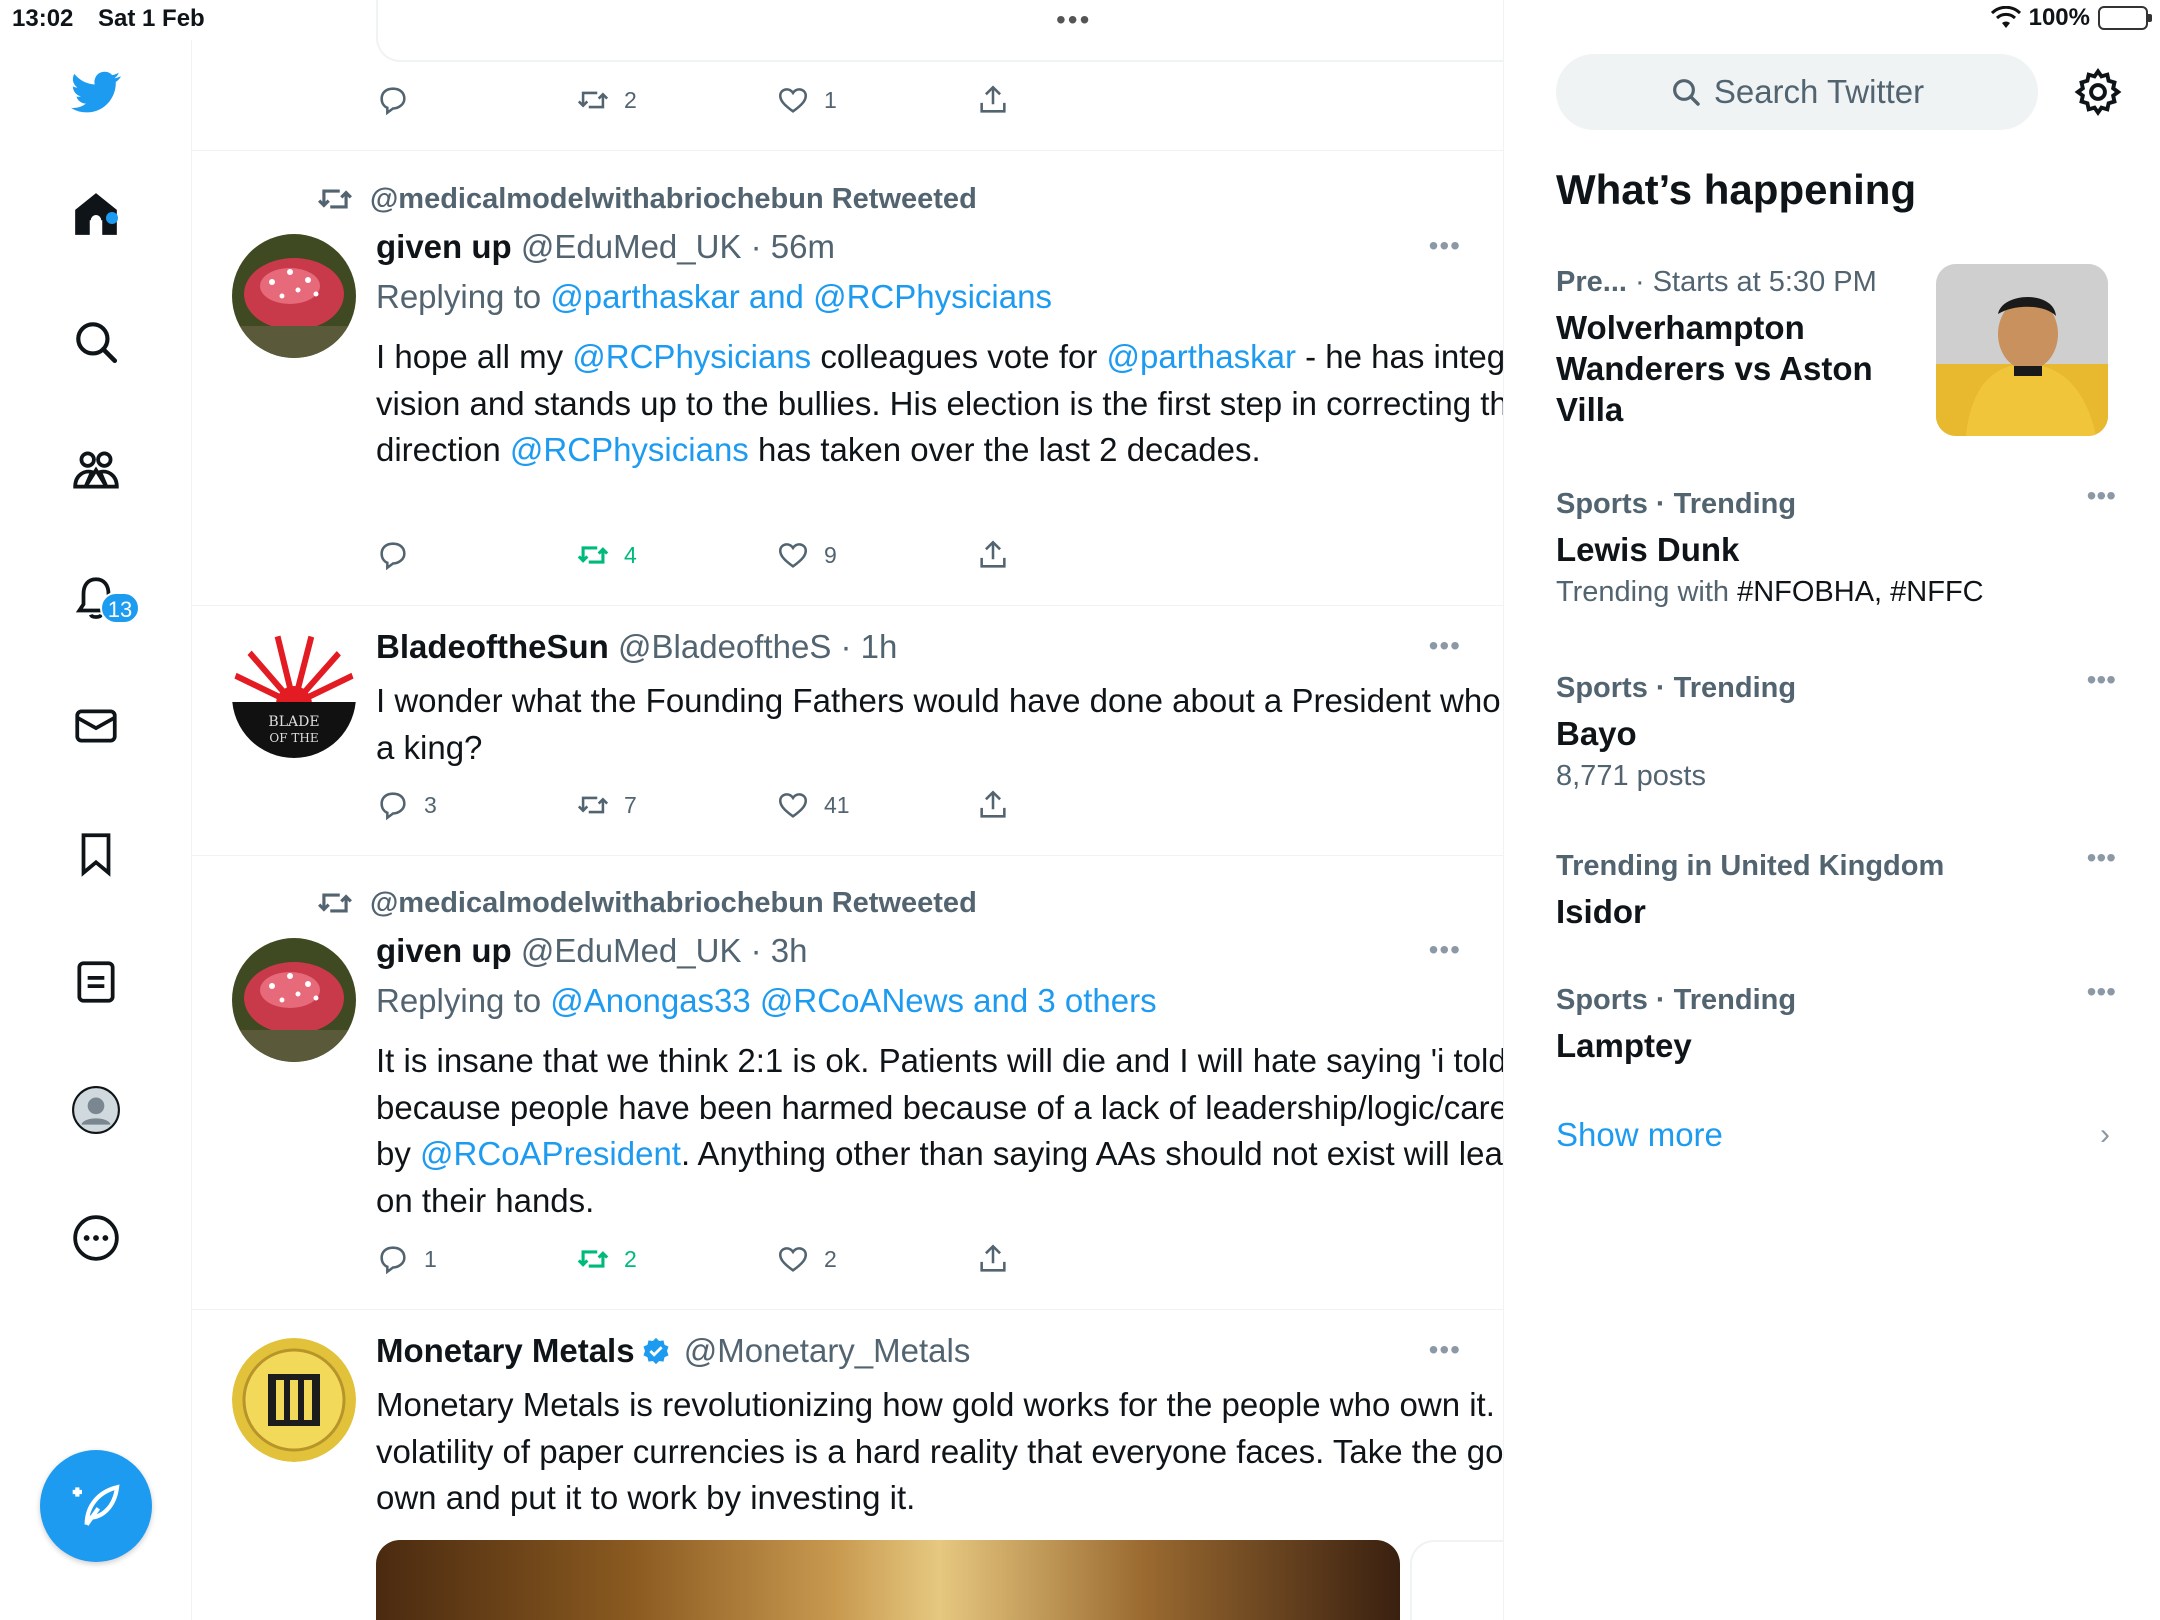  I want to click on like-button: 2, so click(876, 1259).